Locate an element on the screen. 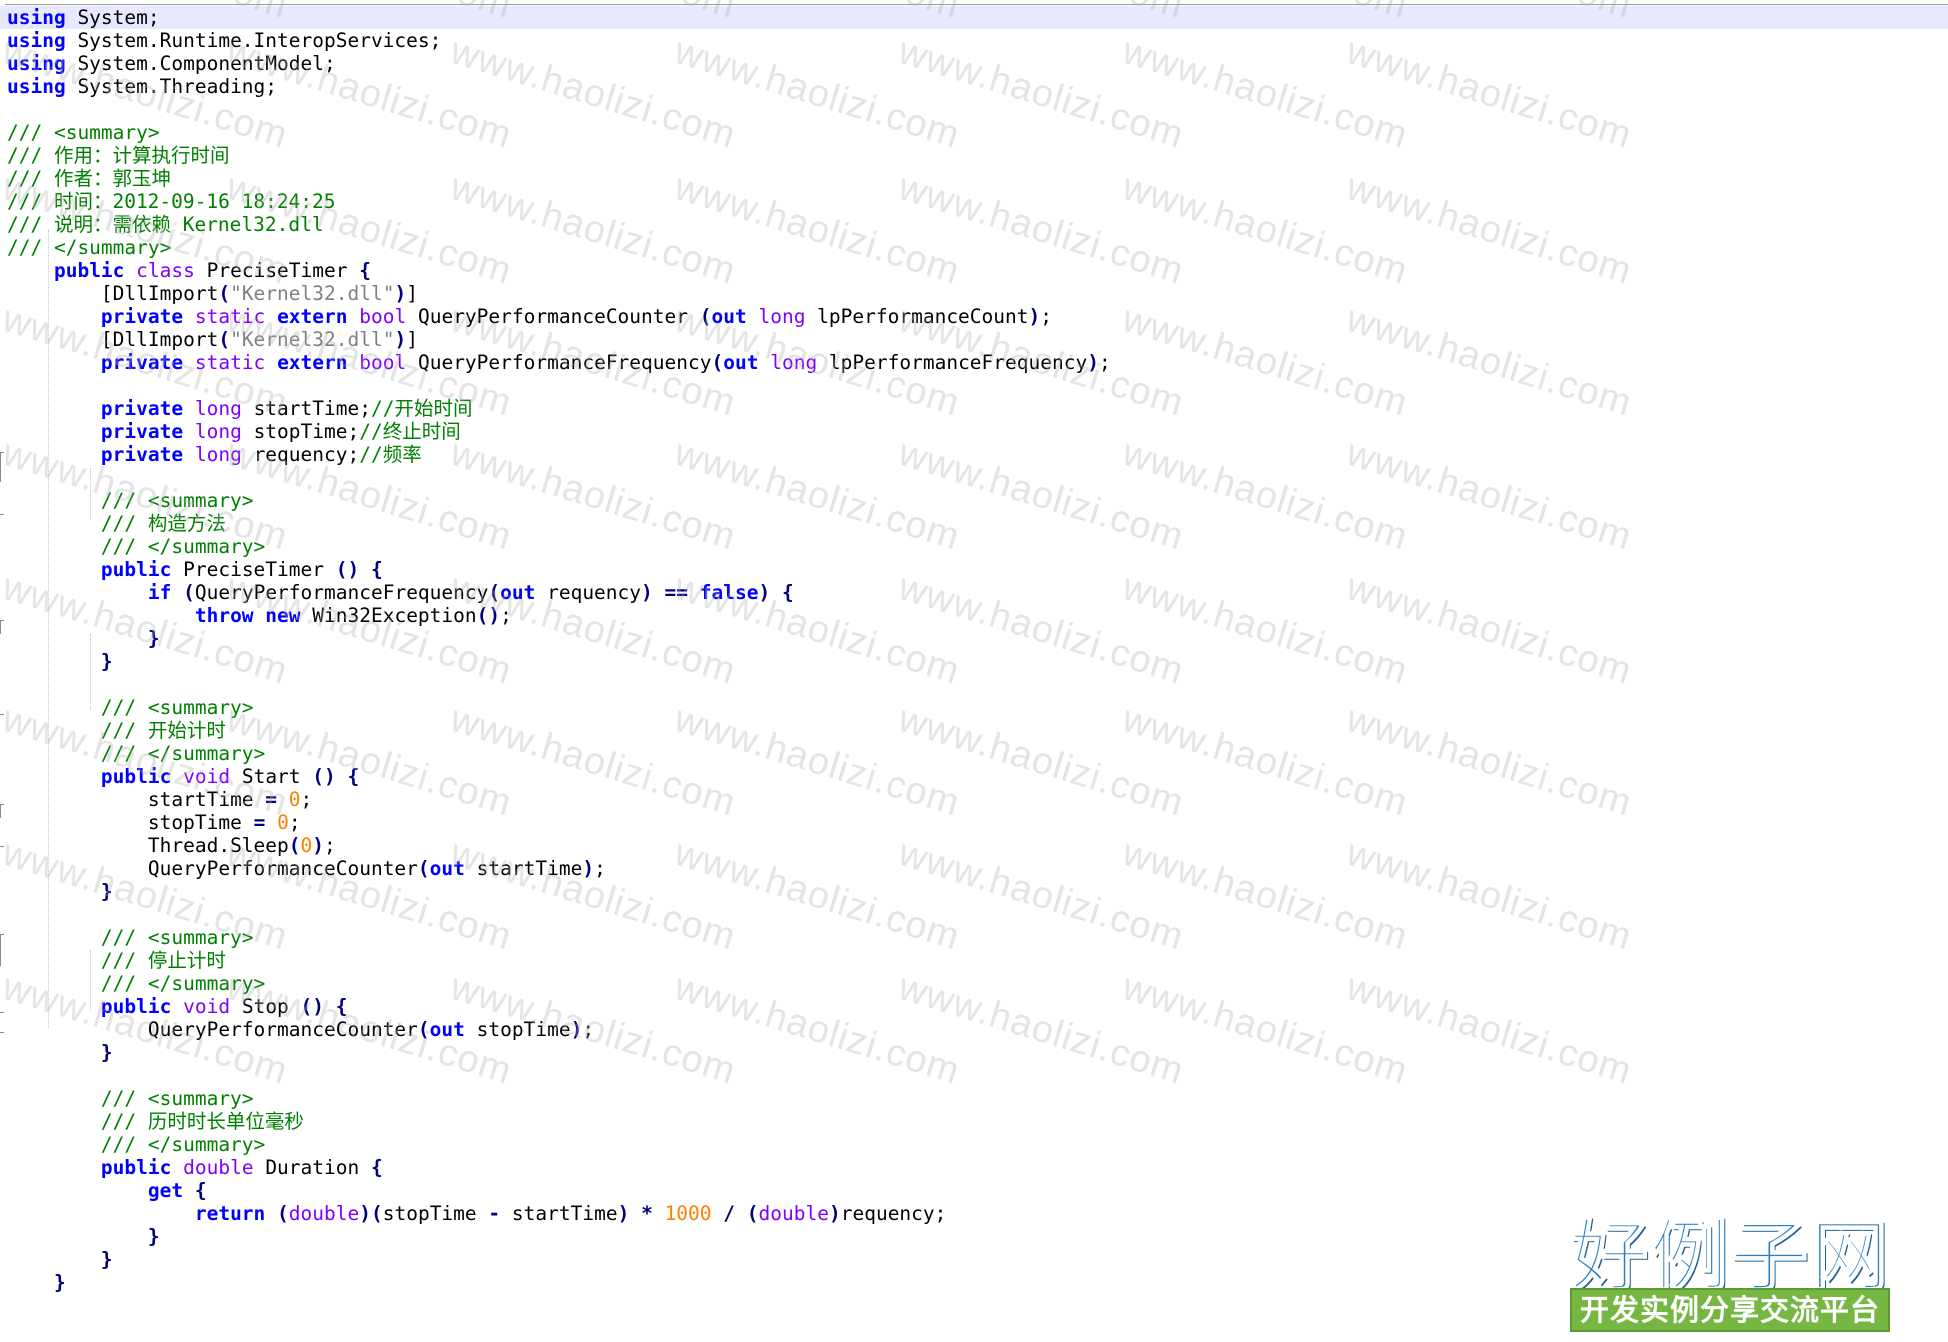 The image size is (1948, 1342). code-line: /// 作者：郭玉坤 is located at coordinates (977, 178).